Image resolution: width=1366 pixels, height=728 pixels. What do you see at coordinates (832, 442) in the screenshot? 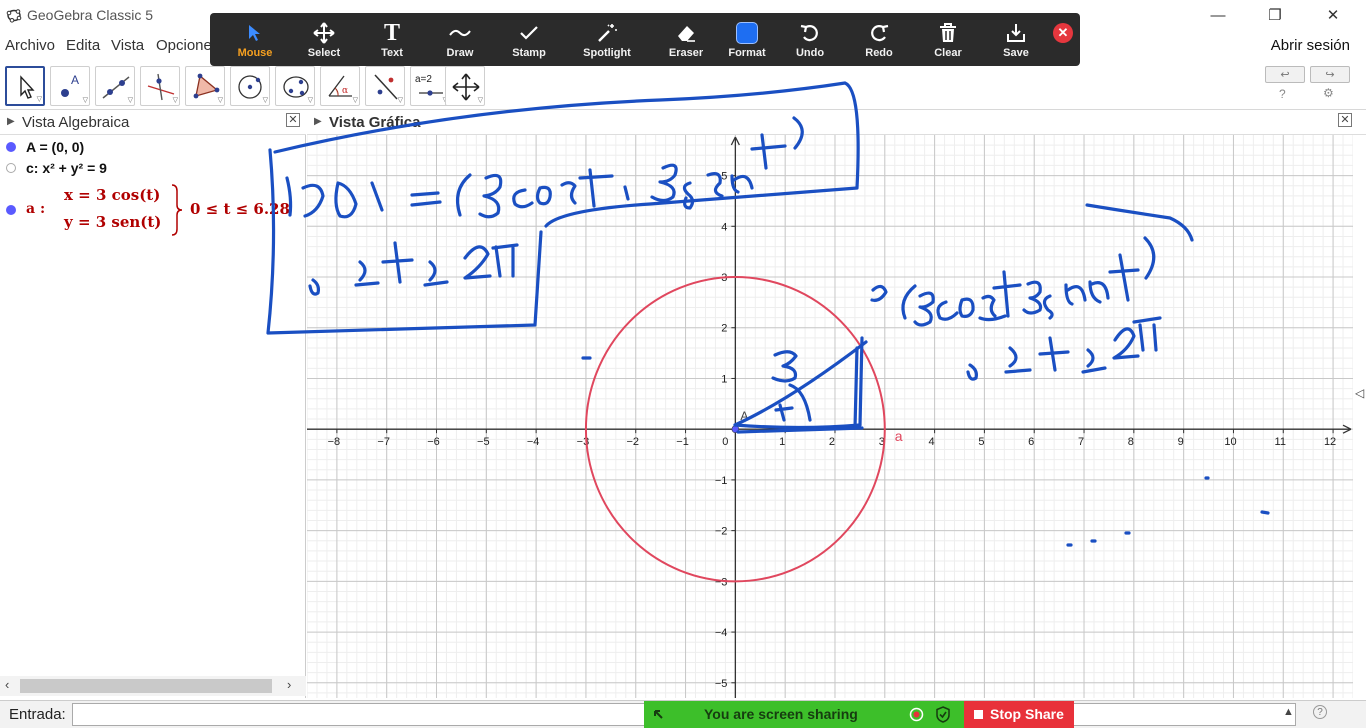
I see `x-tick-label: 2` at bounding box center [832, 442].